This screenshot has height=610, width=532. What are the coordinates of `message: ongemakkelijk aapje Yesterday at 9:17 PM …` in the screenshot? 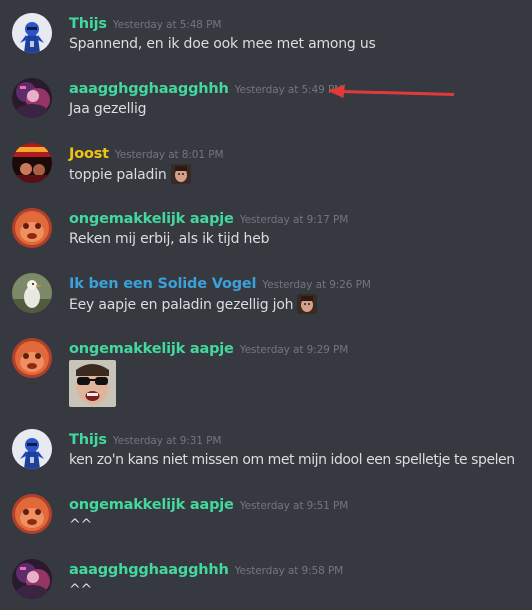 It's located at (266, 230).